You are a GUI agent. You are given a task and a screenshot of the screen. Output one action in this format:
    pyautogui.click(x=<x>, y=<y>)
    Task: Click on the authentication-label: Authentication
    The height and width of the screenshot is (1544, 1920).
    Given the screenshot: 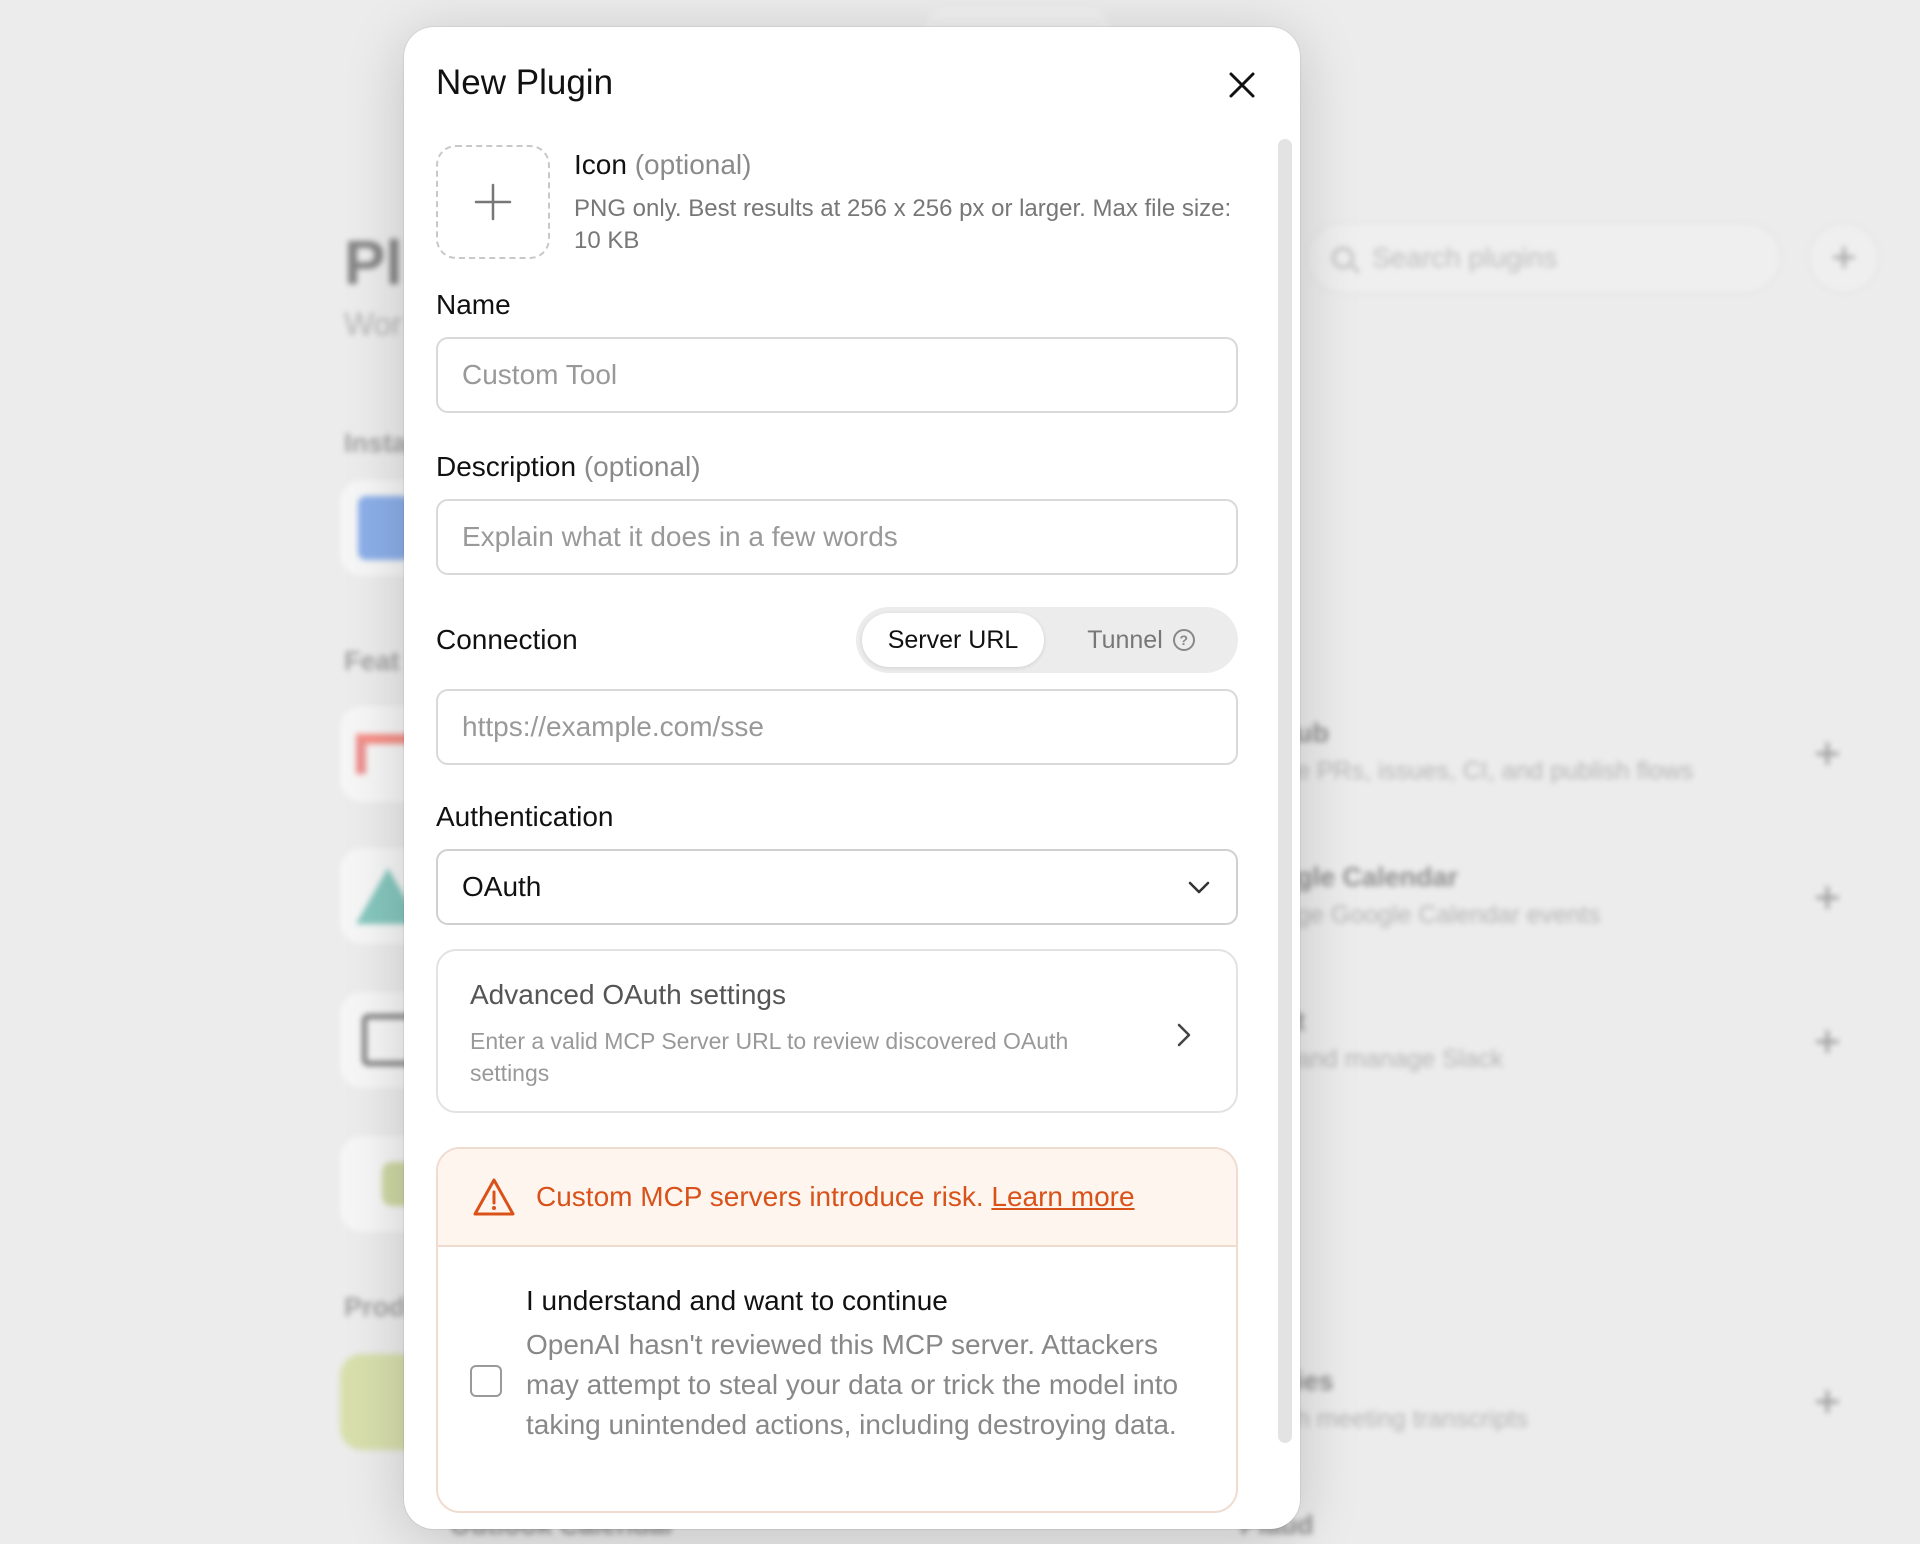 What is the action you would take?
    pyautogui.click(x=525, y=816)
    